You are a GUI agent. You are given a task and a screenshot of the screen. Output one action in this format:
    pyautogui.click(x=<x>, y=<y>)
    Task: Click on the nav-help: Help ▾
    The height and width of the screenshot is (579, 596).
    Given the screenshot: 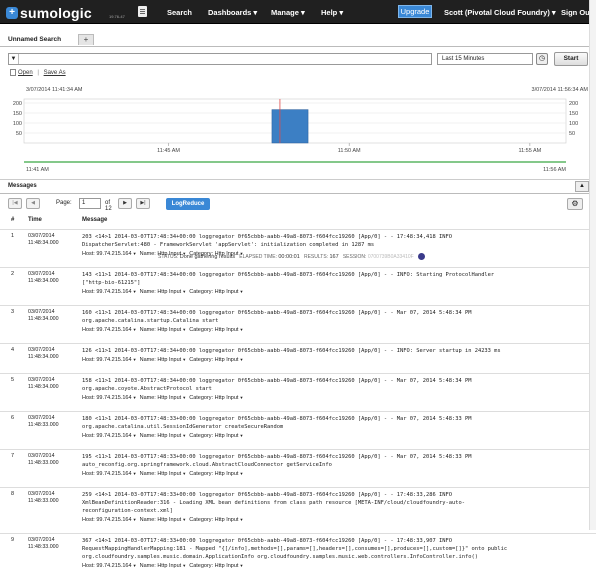 What is the action you would take?
    pyautogui.click(x=332, y=12)
    